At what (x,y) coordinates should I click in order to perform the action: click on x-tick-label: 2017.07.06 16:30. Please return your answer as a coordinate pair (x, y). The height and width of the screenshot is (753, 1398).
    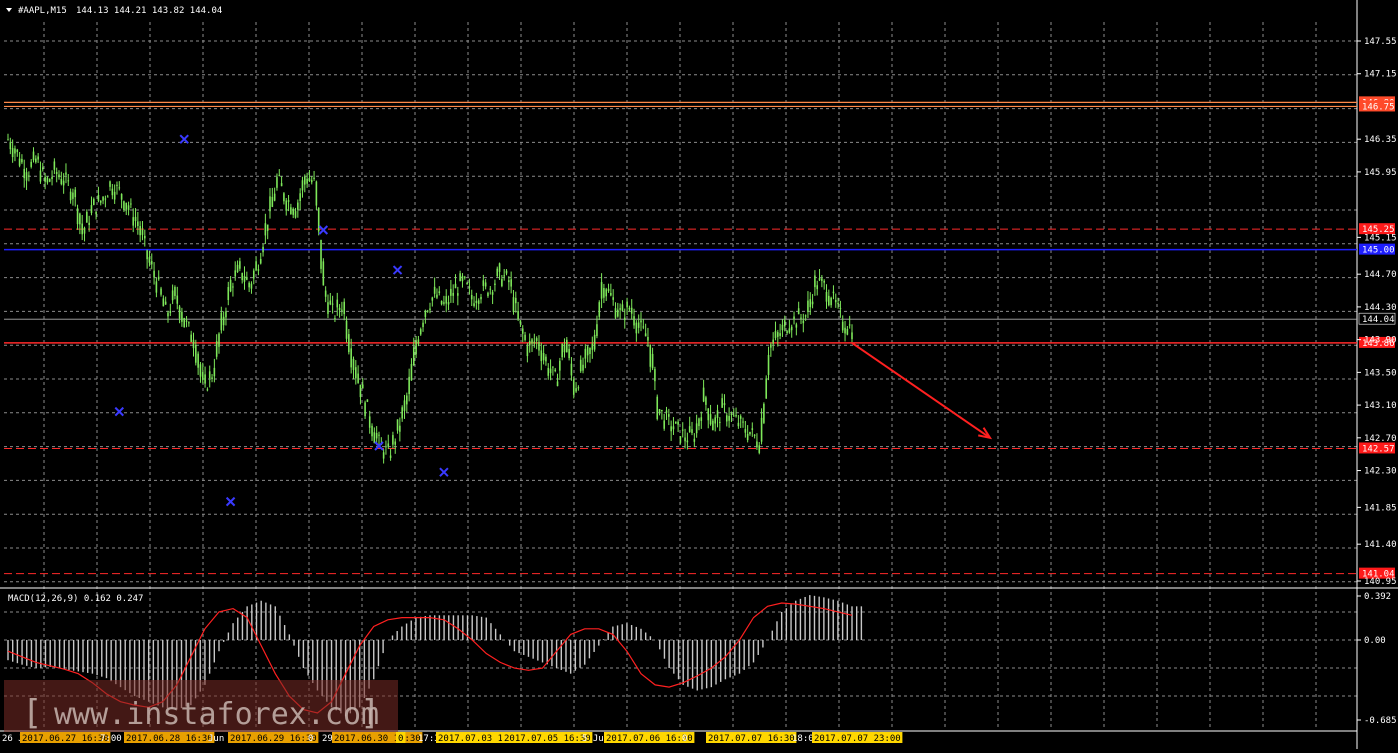
    Looking at the image, I should click on (649, 739).